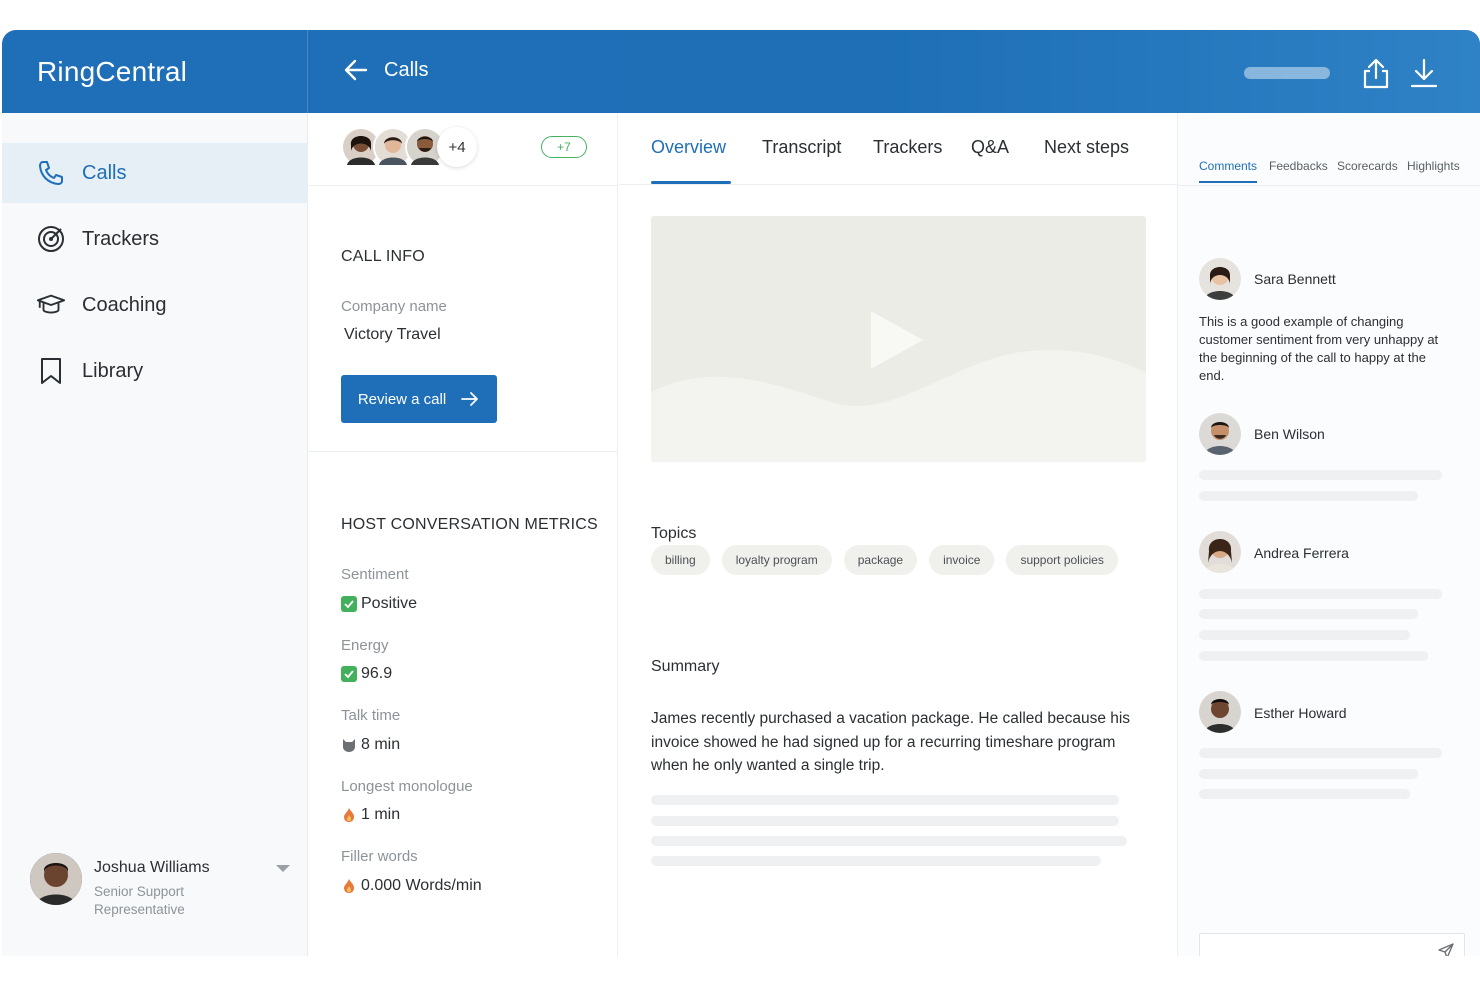 The image size is (1480, 987). What do you see at coordinates (1376, 73) in the screenshot?
I see `share-icon` at bounding box center [1376, 73].